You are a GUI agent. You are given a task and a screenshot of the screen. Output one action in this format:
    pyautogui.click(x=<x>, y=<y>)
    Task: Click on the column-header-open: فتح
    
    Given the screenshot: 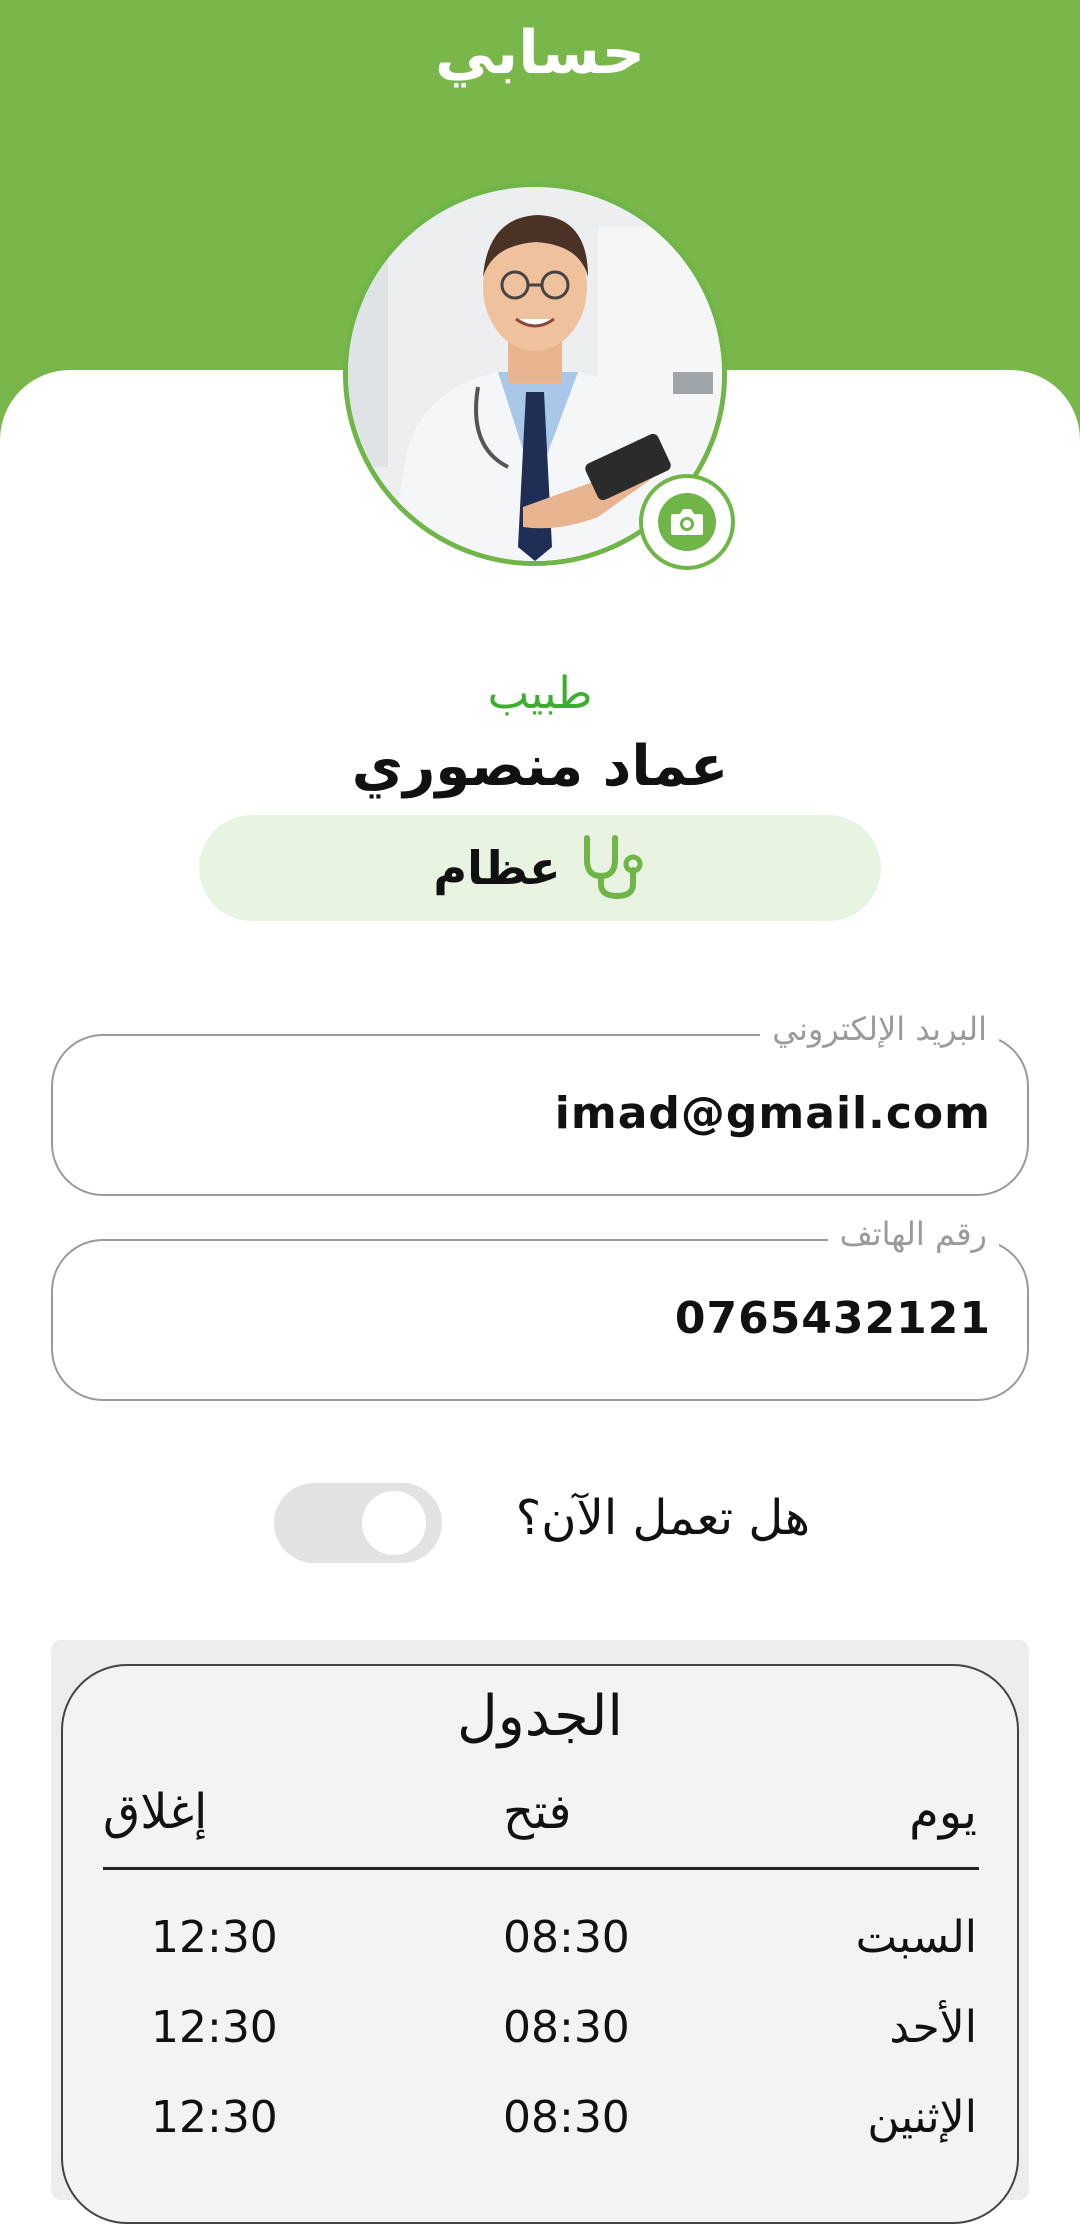 What is the action you would take?
    pyautogui.click(x=537, y=1812)
    